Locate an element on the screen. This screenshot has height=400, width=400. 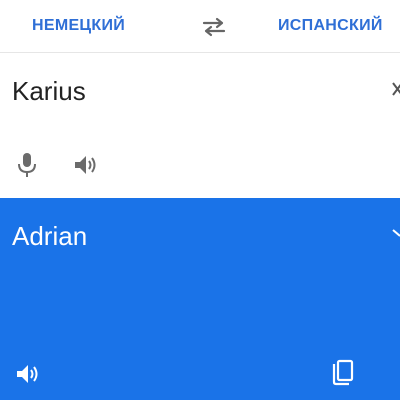
source-listen-button is located at coordinates (86, 165).